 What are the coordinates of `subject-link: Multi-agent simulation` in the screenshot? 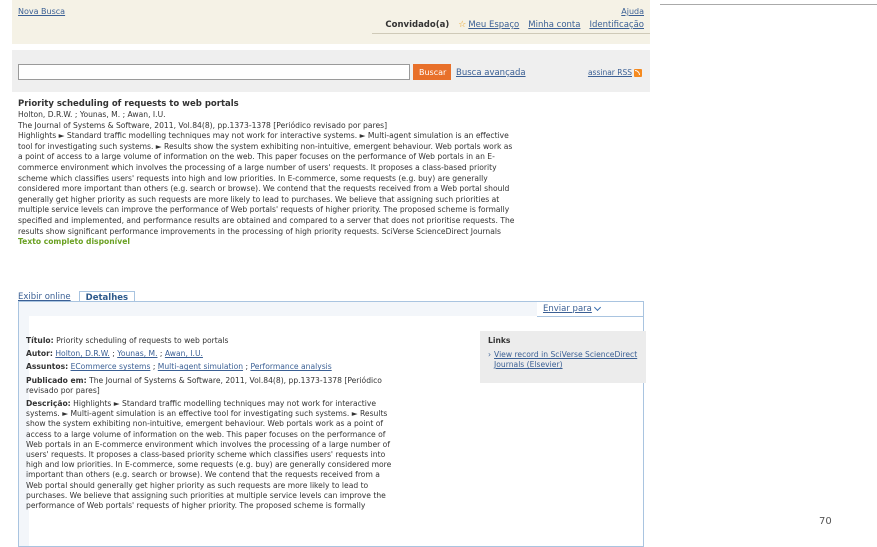 It's located at (200, 366).